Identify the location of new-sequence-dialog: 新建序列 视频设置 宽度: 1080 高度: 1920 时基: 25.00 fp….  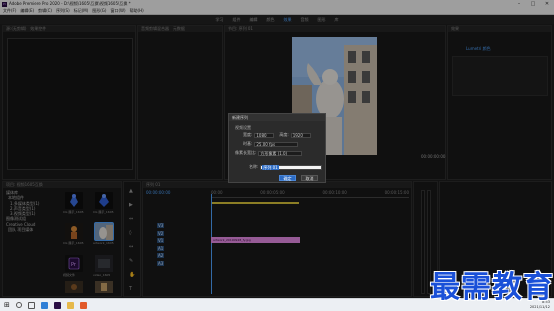
(277, 148).